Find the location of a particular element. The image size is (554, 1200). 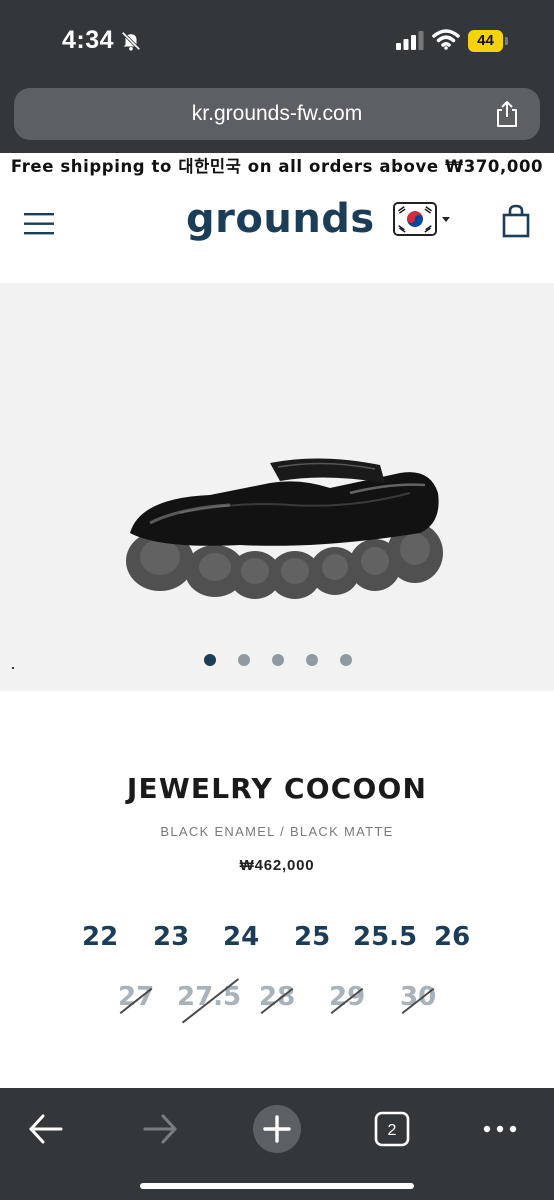

battery-level: 44 is located at coordinates (485, 41).